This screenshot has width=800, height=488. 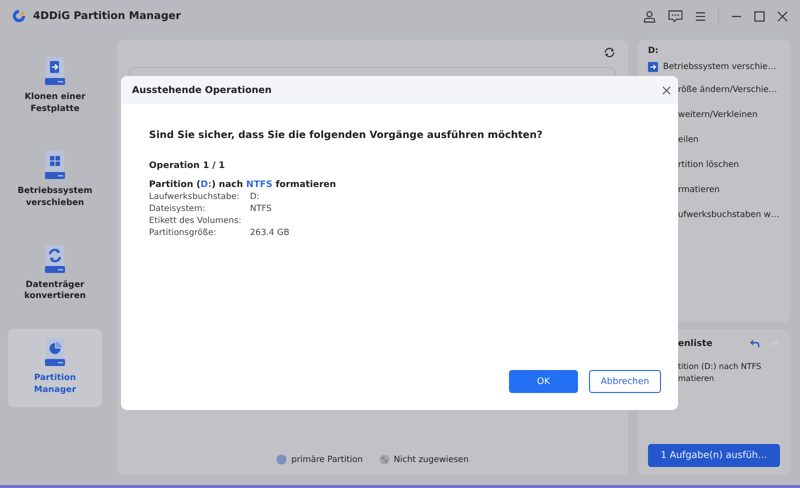 What do you see at coordinates (183, 233) in the screenshot?
I see `detail-label: Partitionsgröße:` at bounding box center [183, 233].